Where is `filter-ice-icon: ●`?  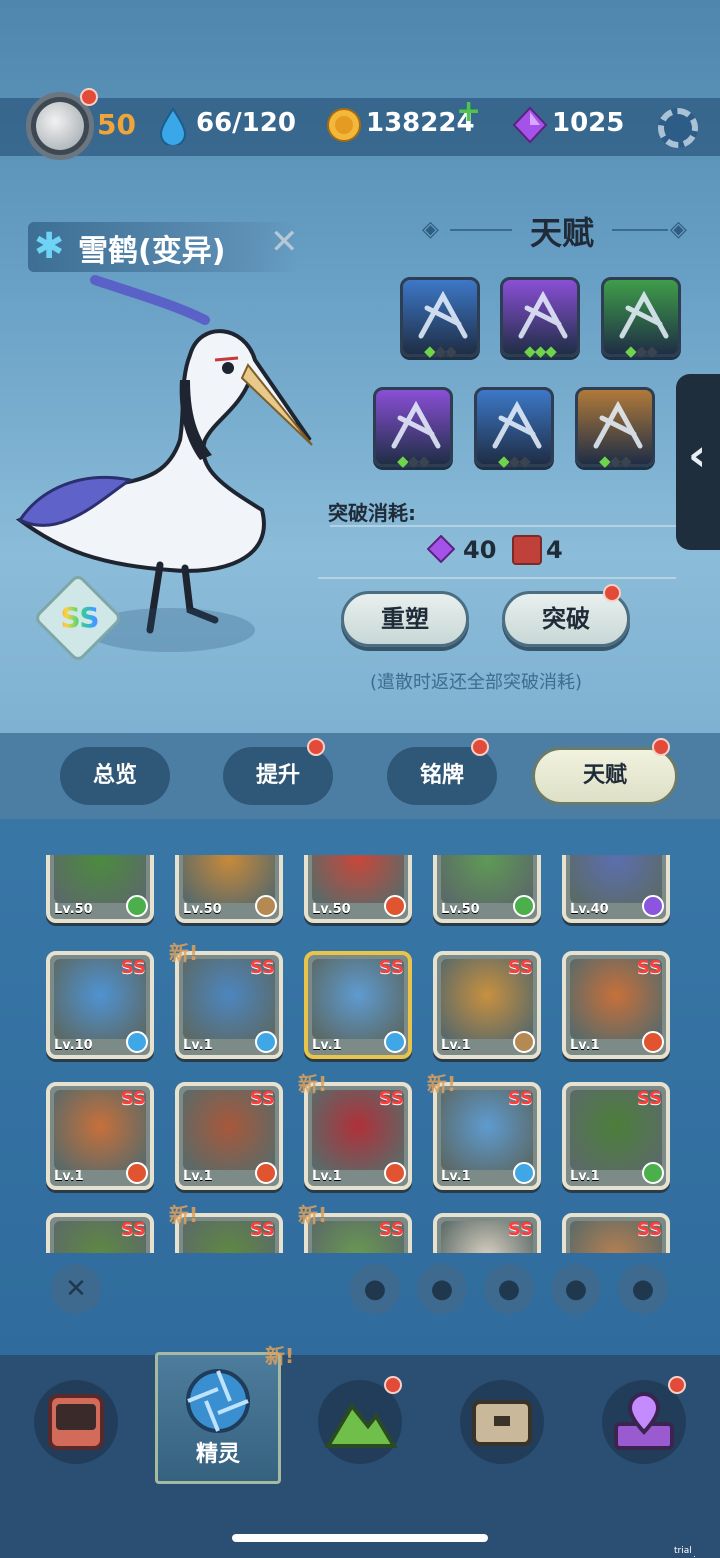 filter-ice-icon: ● is located at coordinates (442, 1289).